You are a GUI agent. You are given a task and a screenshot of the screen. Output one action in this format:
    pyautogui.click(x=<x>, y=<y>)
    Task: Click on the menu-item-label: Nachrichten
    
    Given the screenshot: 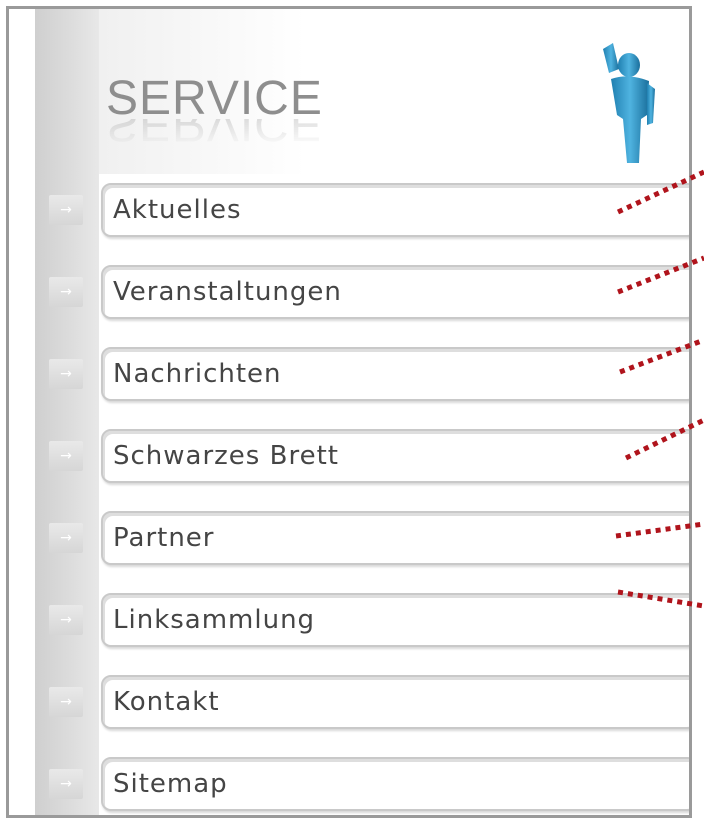 What is the action you would take?
    pyautogui.click(x=197, y=374)
    